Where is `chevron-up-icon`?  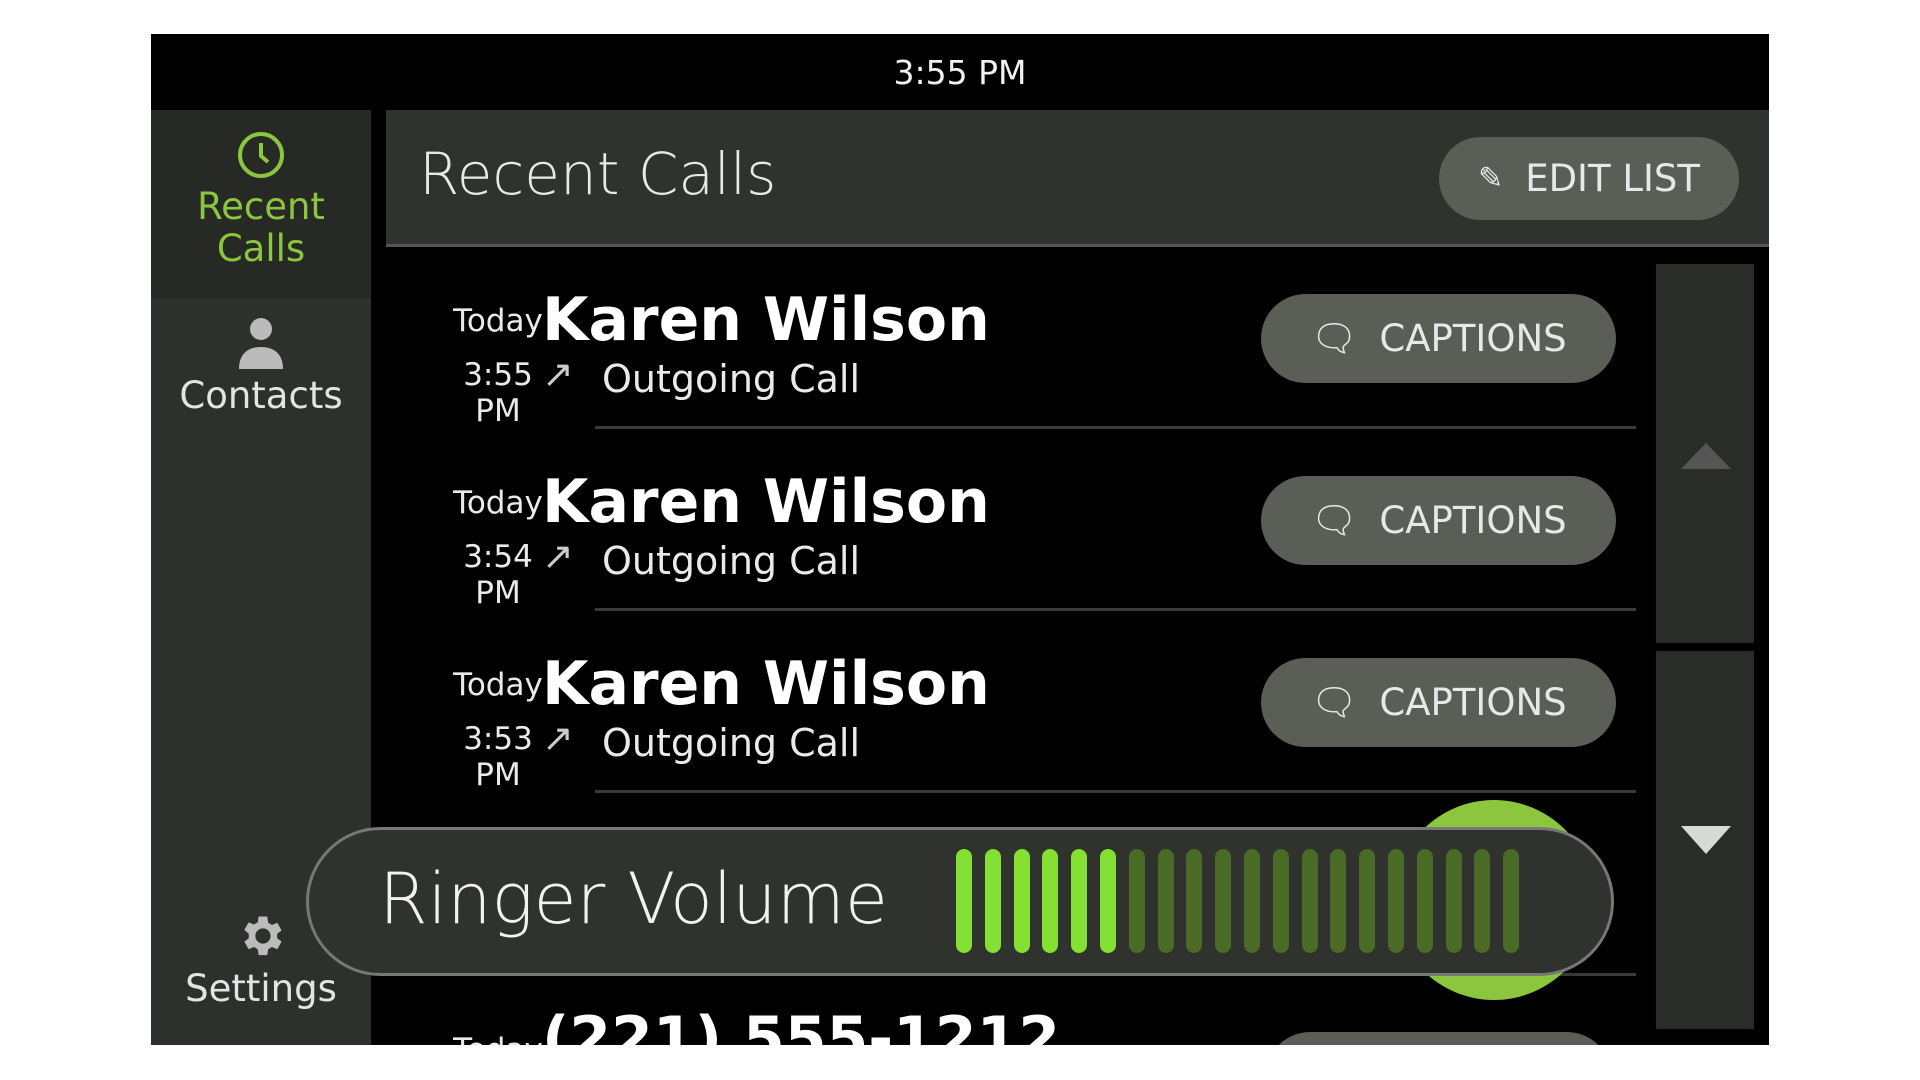 chevron-up-icon is located at coordinates (1706, 456).